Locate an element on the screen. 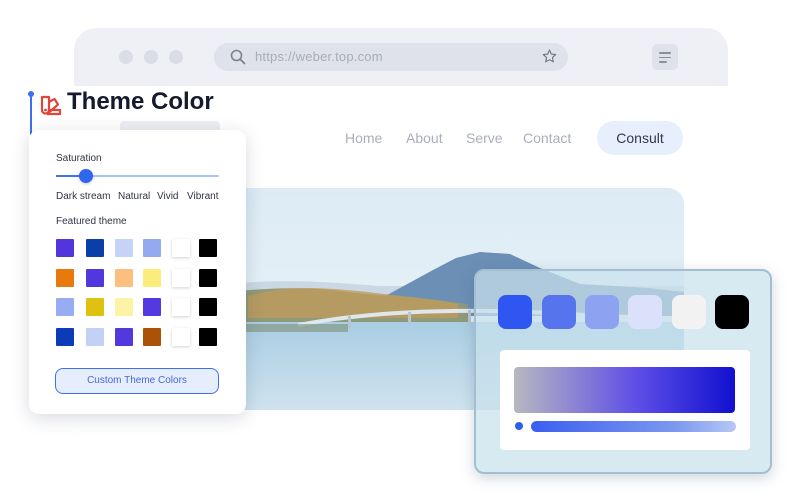  browser-toolbar: https://weber.top.com is located at coordinates (401, 57).